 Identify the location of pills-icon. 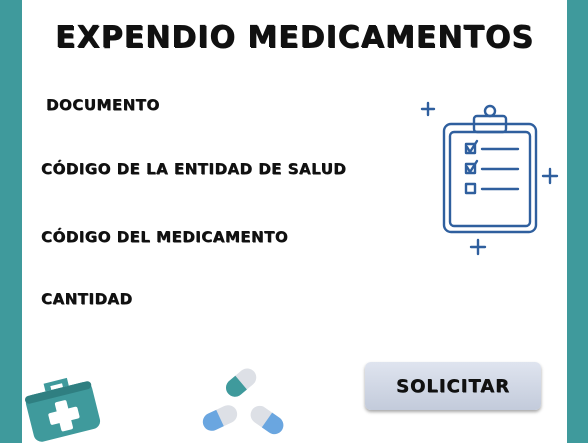
(243, 401).